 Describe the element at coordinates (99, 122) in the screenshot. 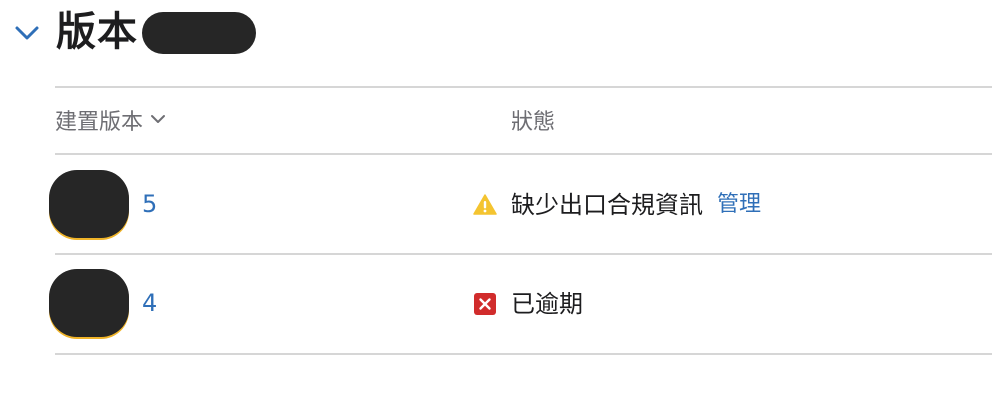

I see `build-column-label: 建置版本` at that location.